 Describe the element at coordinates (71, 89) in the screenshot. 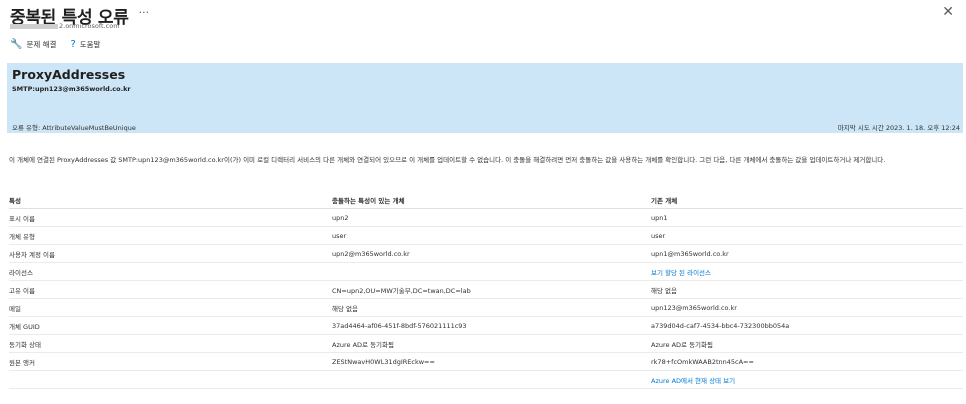

I see `attribute-value: SMTP:upn123@m365world.co.kr` at that location.